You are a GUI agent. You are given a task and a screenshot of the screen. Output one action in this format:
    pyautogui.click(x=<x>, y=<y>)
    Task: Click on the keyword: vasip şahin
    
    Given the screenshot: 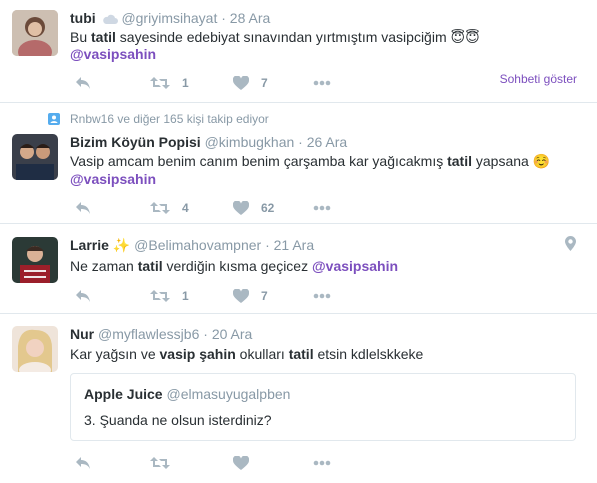 What is the action you would take?
    pyautogui.click(x=197, y=354)
    